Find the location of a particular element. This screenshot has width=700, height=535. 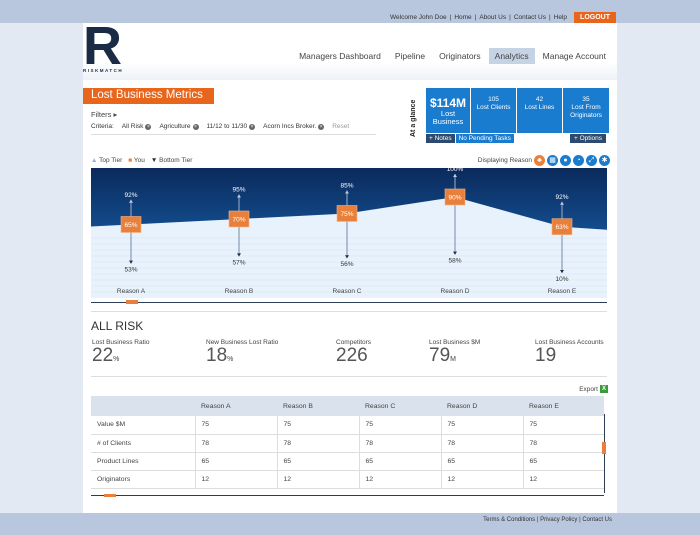

table-row: Value $M 75 75 75 75 75 is located at coordinates (347, 425).